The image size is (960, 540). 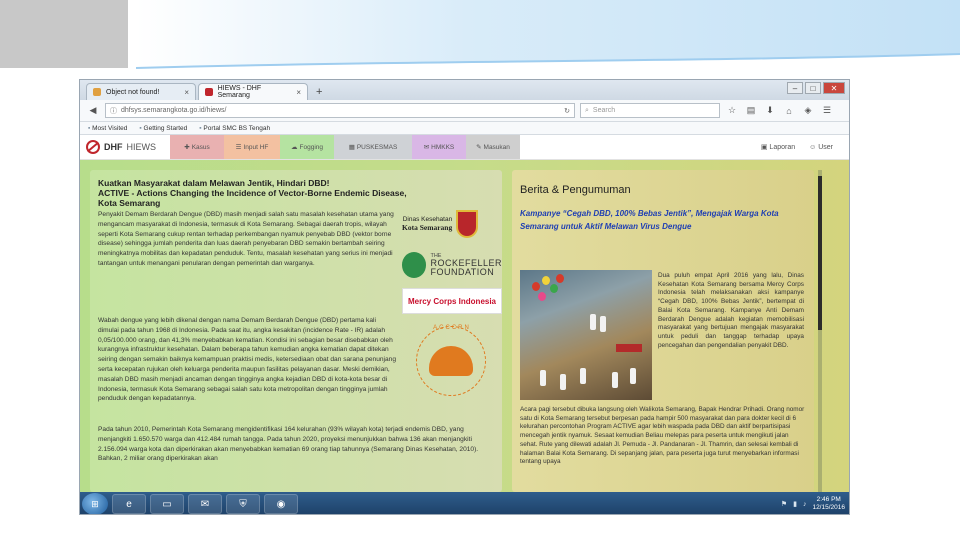 I want to click on new-tab-button: +, so click(x=319, y=93).